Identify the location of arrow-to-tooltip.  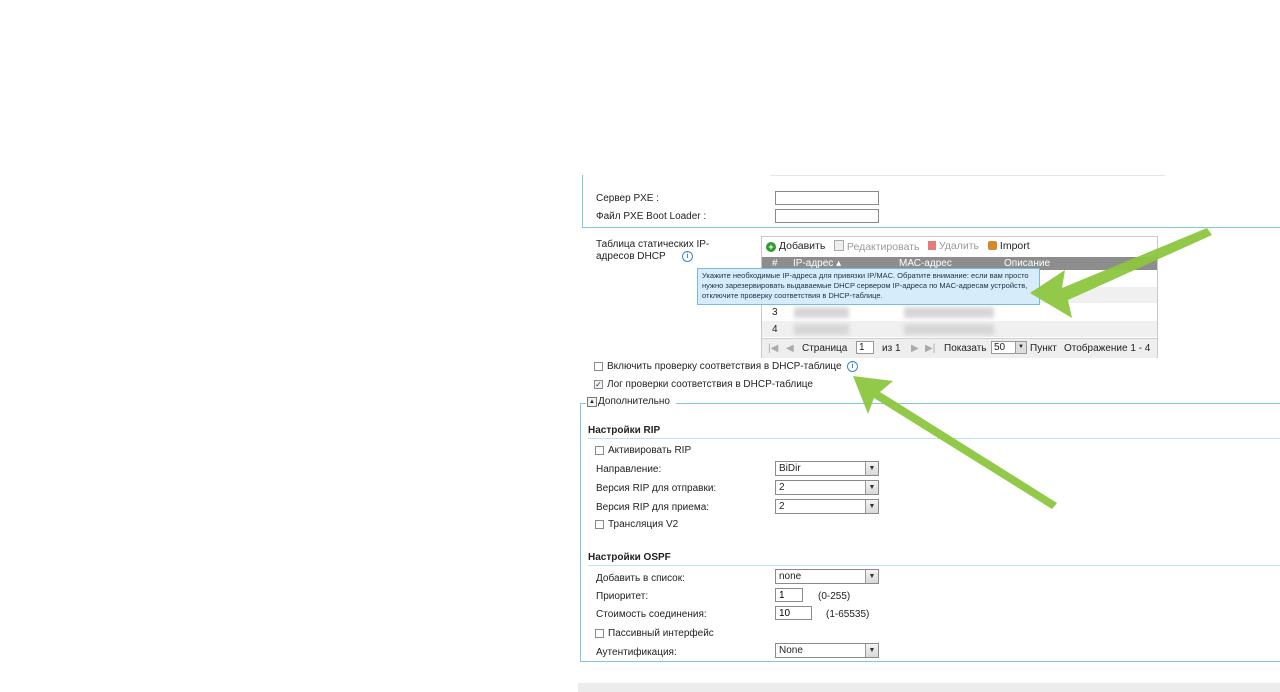
(1121, 273).